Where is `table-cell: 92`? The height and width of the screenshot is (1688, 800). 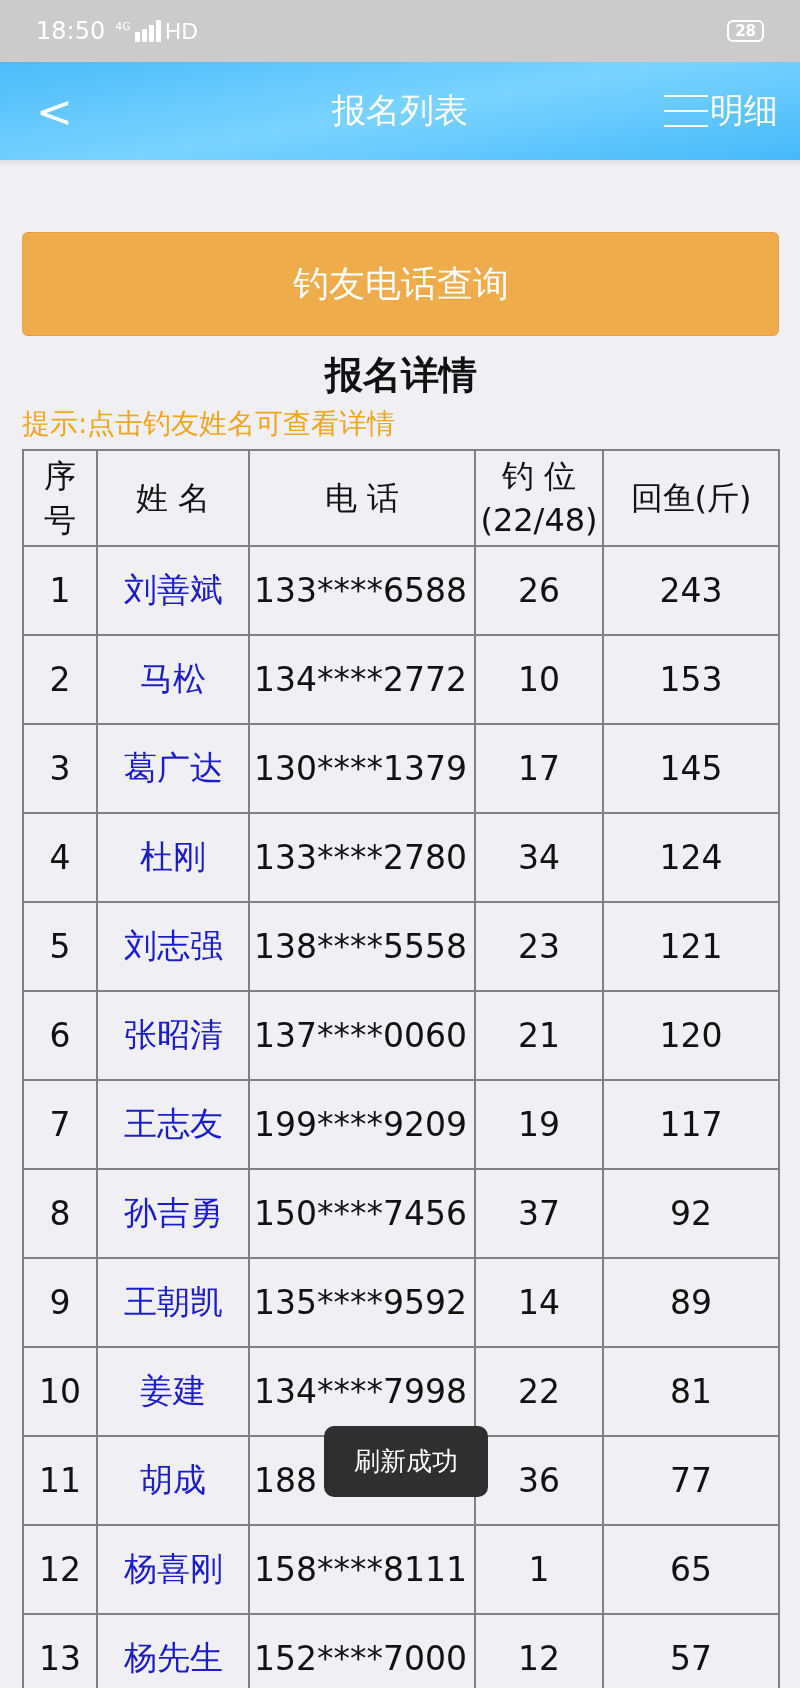 table-cell: 92 is located at coordinates (691, 1213).